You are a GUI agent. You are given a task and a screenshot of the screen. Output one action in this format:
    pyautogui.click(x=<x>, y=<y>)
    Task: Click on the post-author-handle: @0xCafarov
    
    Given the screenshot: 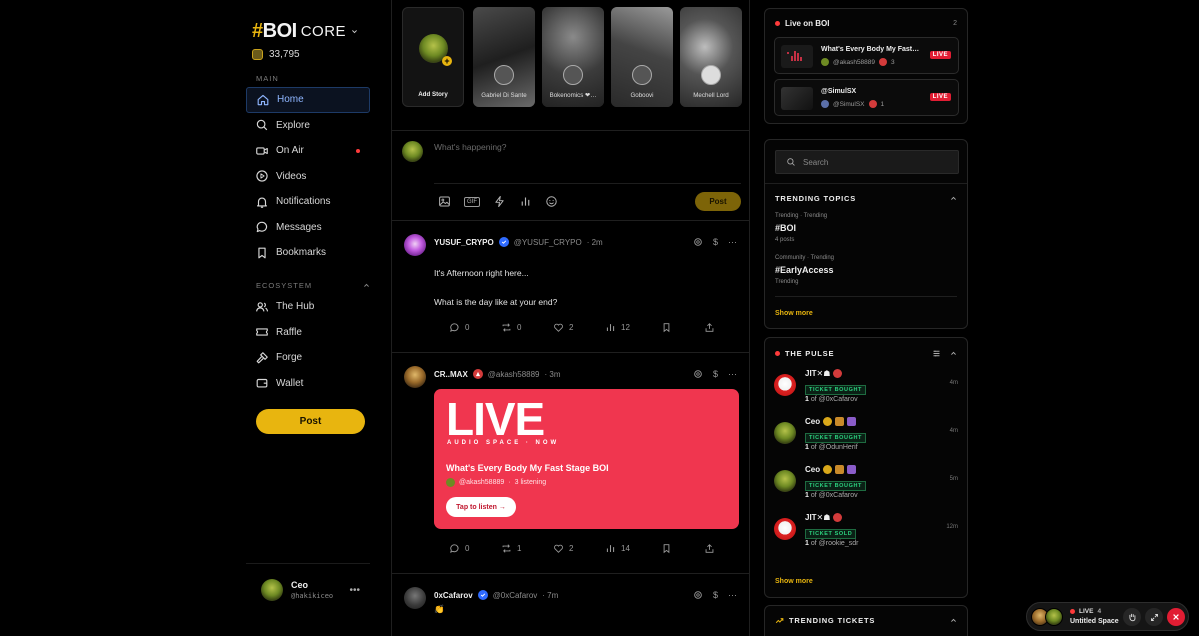 What is the action you would take?
    pyautogui.click(x=515, y=595)
    